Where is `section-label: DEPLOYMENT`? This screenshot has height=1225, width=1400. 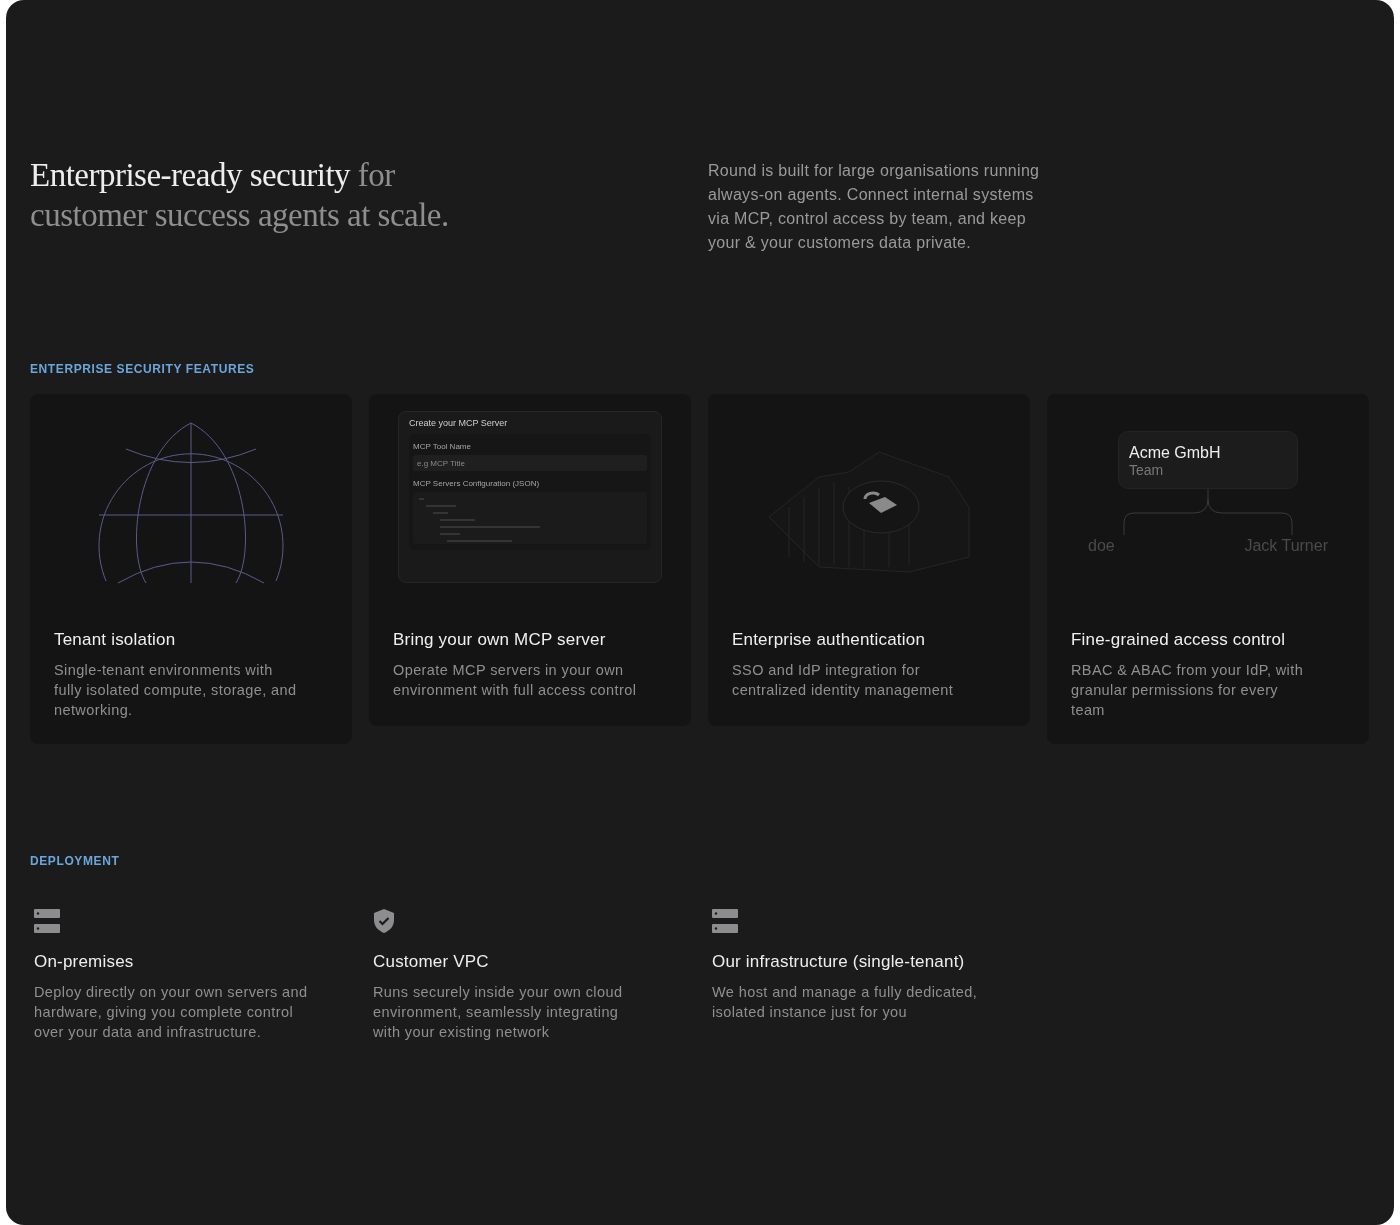
section-label: DEPLOYMENT is located at coordinates (75, 861).